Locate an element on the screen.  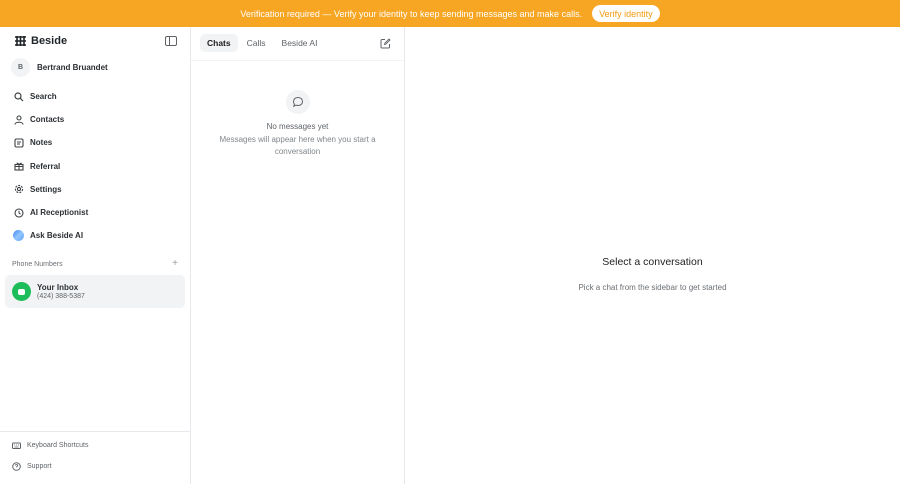
user-profile: B Bertrand Bruandet is located at coordinates (59, 67).